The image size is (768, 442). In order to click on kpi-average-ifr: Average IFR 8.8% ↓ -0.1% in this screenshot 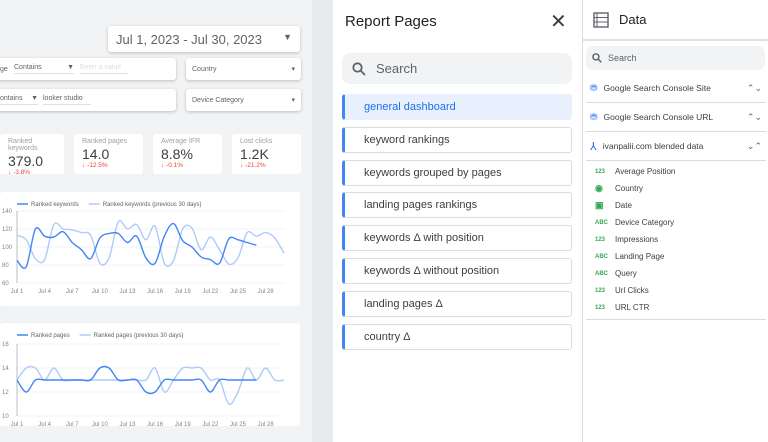, I will do `click(187, 154)`.